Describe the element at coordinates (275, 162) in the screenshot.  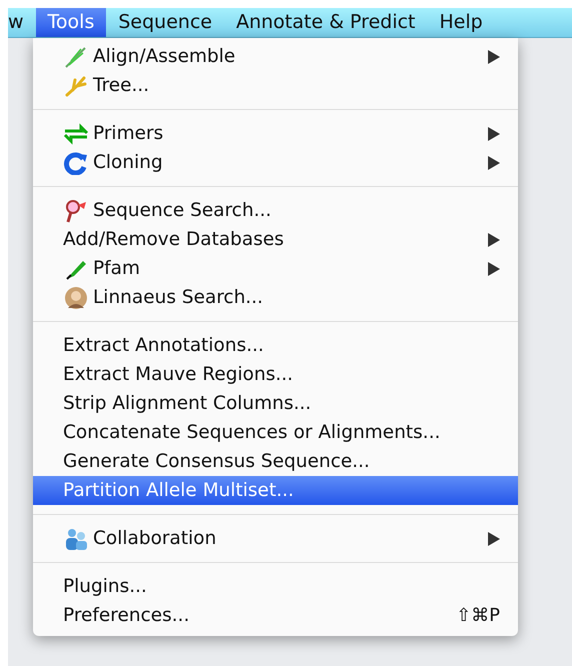
I see `menu-item: Cloning` at that location.